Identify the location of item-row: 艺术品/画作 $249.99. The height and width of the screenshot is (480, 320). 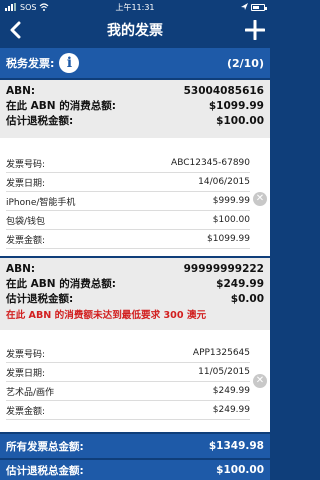
(128, 391).